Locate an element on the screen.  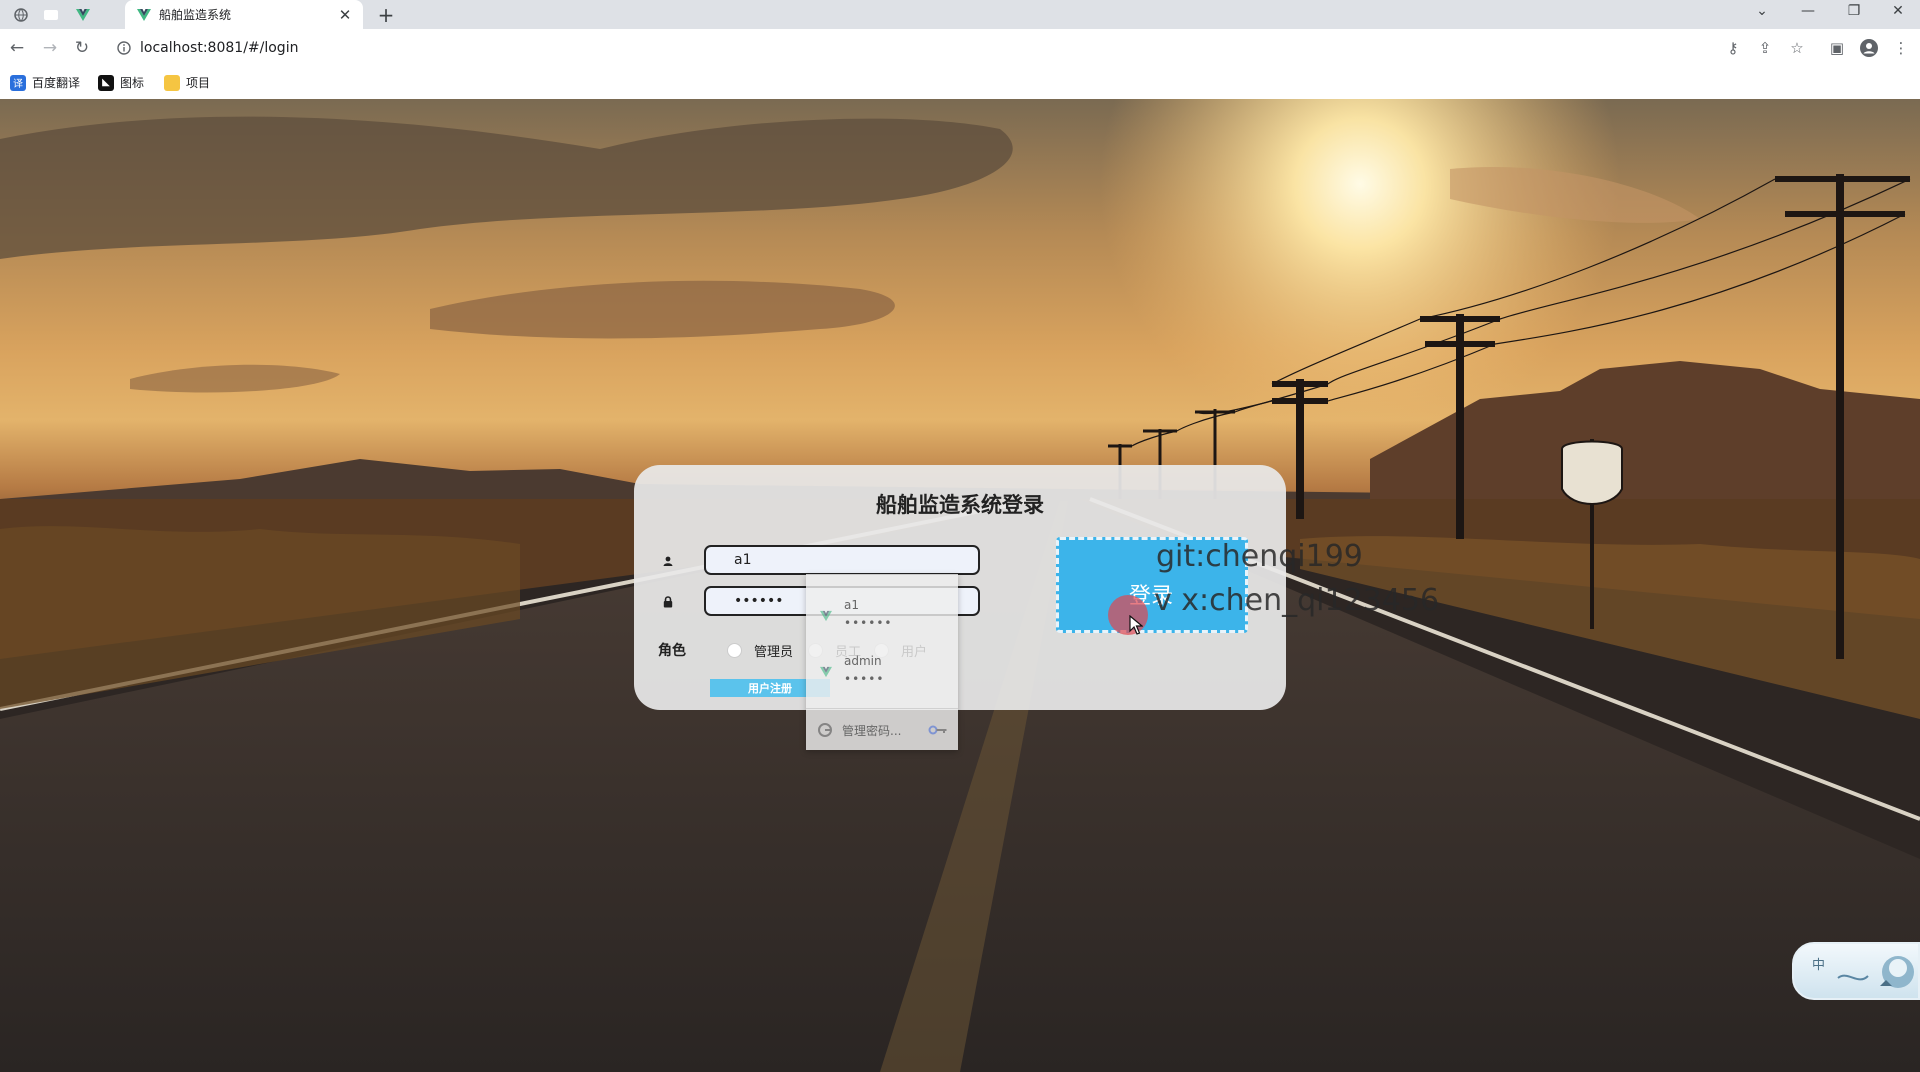
autofill-username: admin is located at coordinates (863, 661).